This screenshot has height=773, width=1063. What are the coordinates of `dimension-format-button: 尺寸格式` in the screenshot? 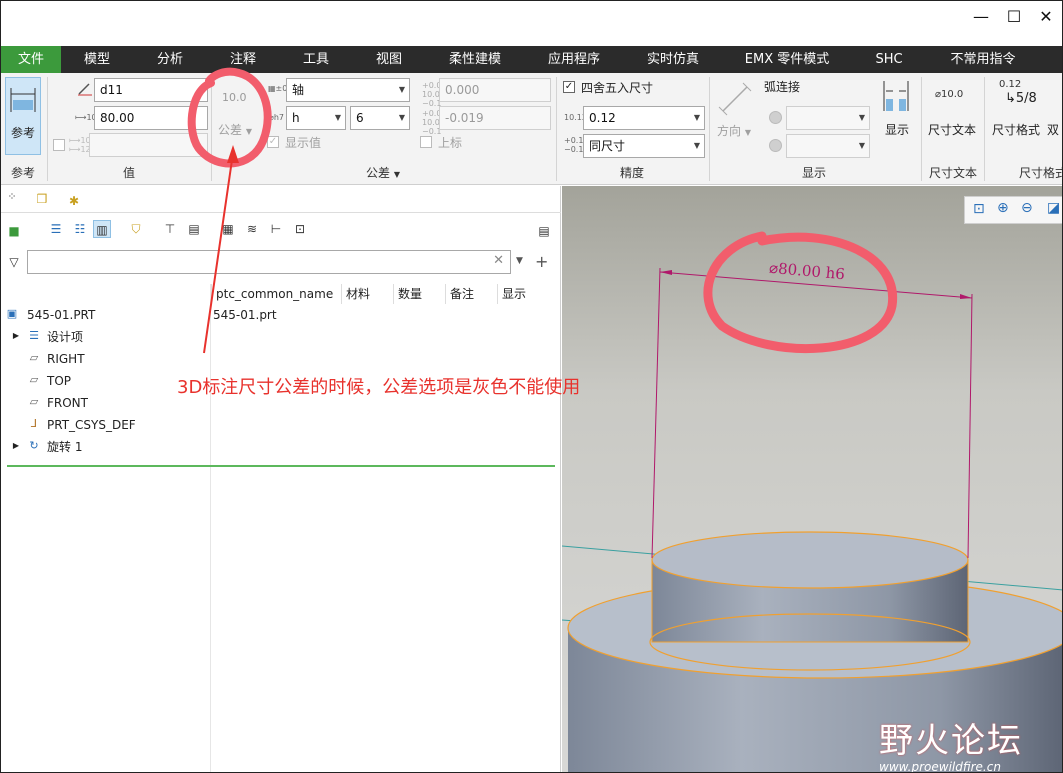 It's located at (1016, 129).